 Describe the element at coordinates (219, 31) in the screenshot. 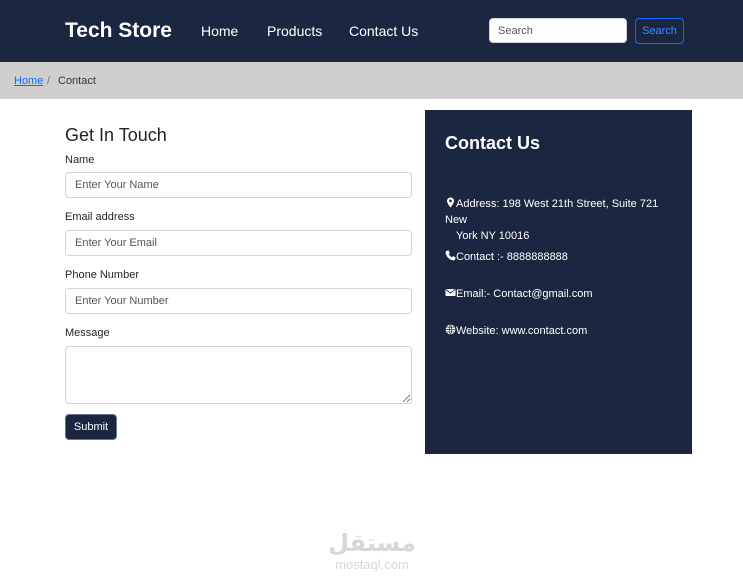

I see `nav-link-home: Home` at that location.